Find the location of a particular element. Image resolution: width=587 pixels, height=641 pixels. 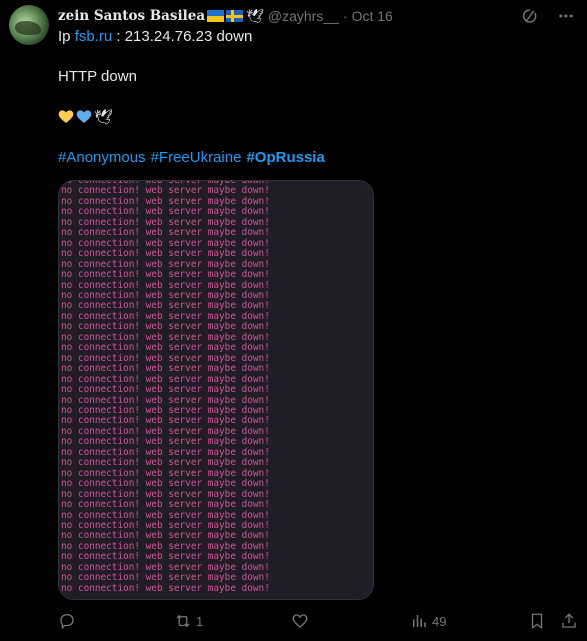

user-handle: @zayhrs__ is located at coordinates (303, 16).